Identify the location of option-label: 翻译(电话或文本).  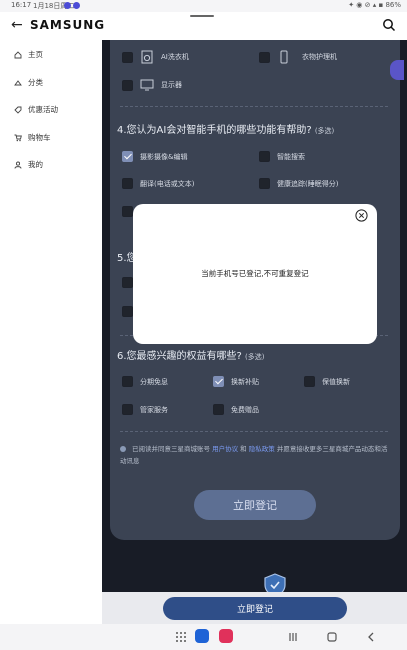
(167, 183).